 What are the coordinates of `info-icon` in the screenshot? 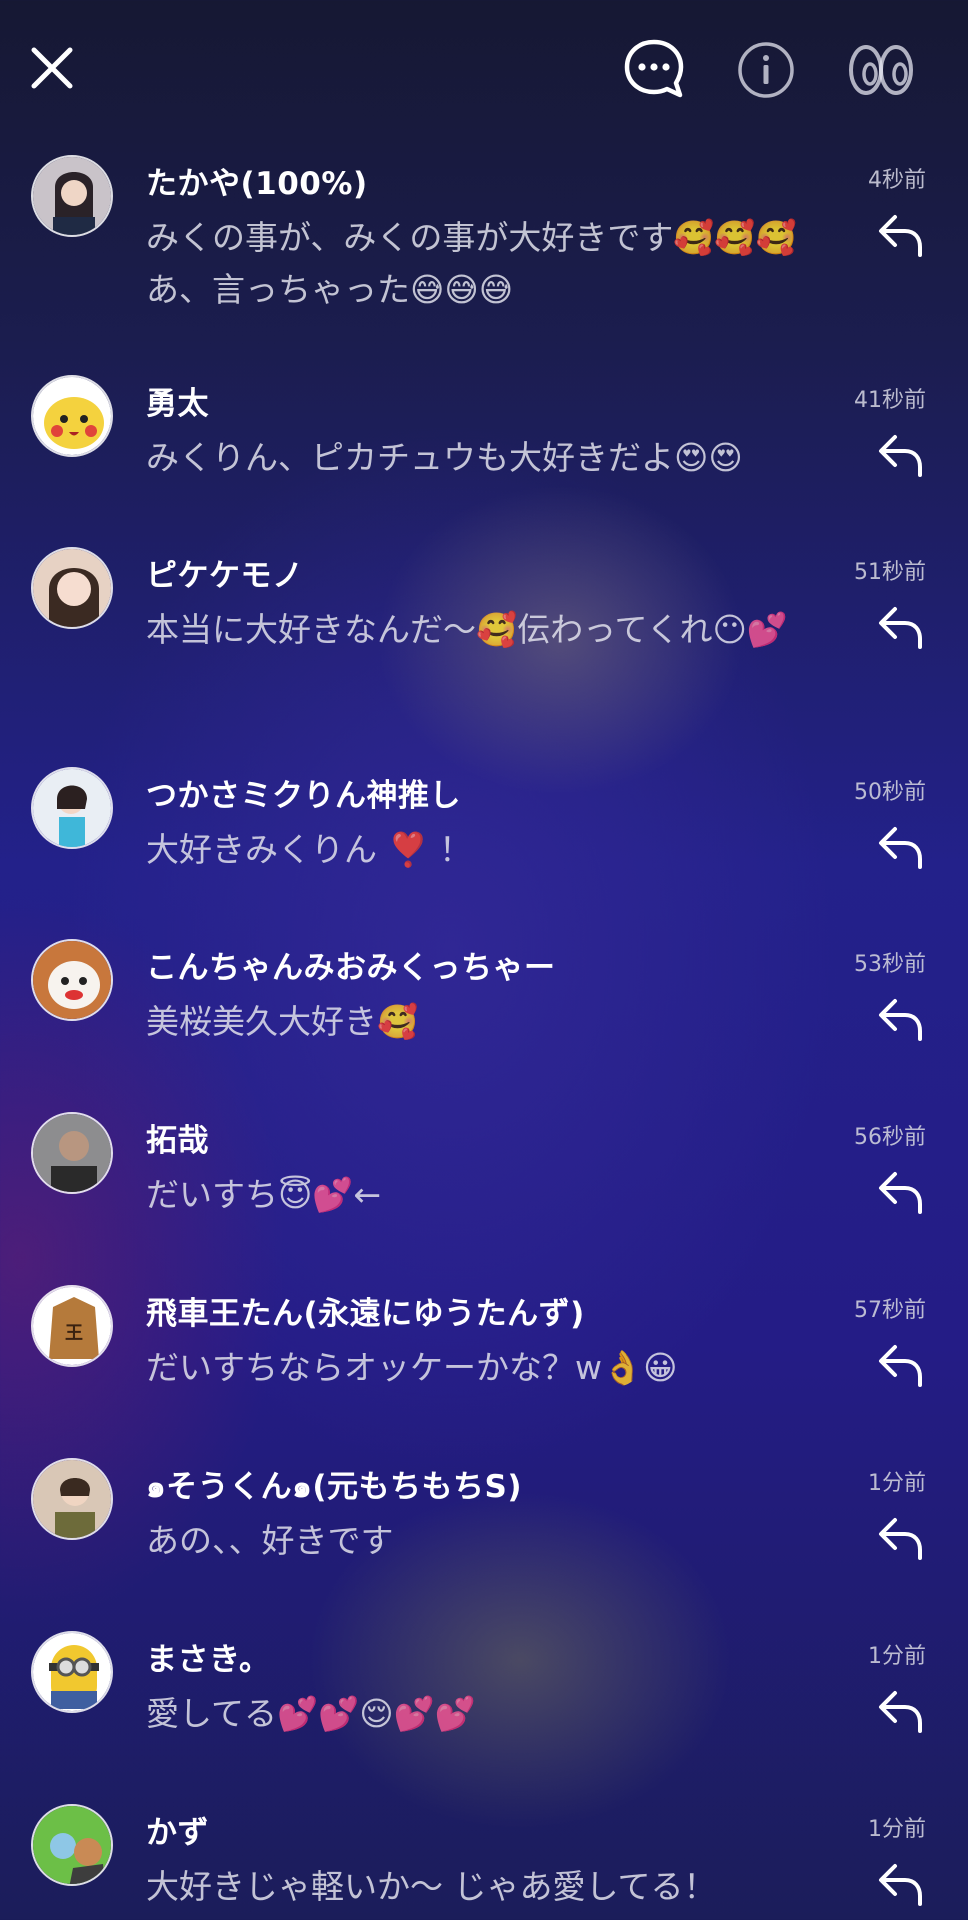 It's located at (766, 70).